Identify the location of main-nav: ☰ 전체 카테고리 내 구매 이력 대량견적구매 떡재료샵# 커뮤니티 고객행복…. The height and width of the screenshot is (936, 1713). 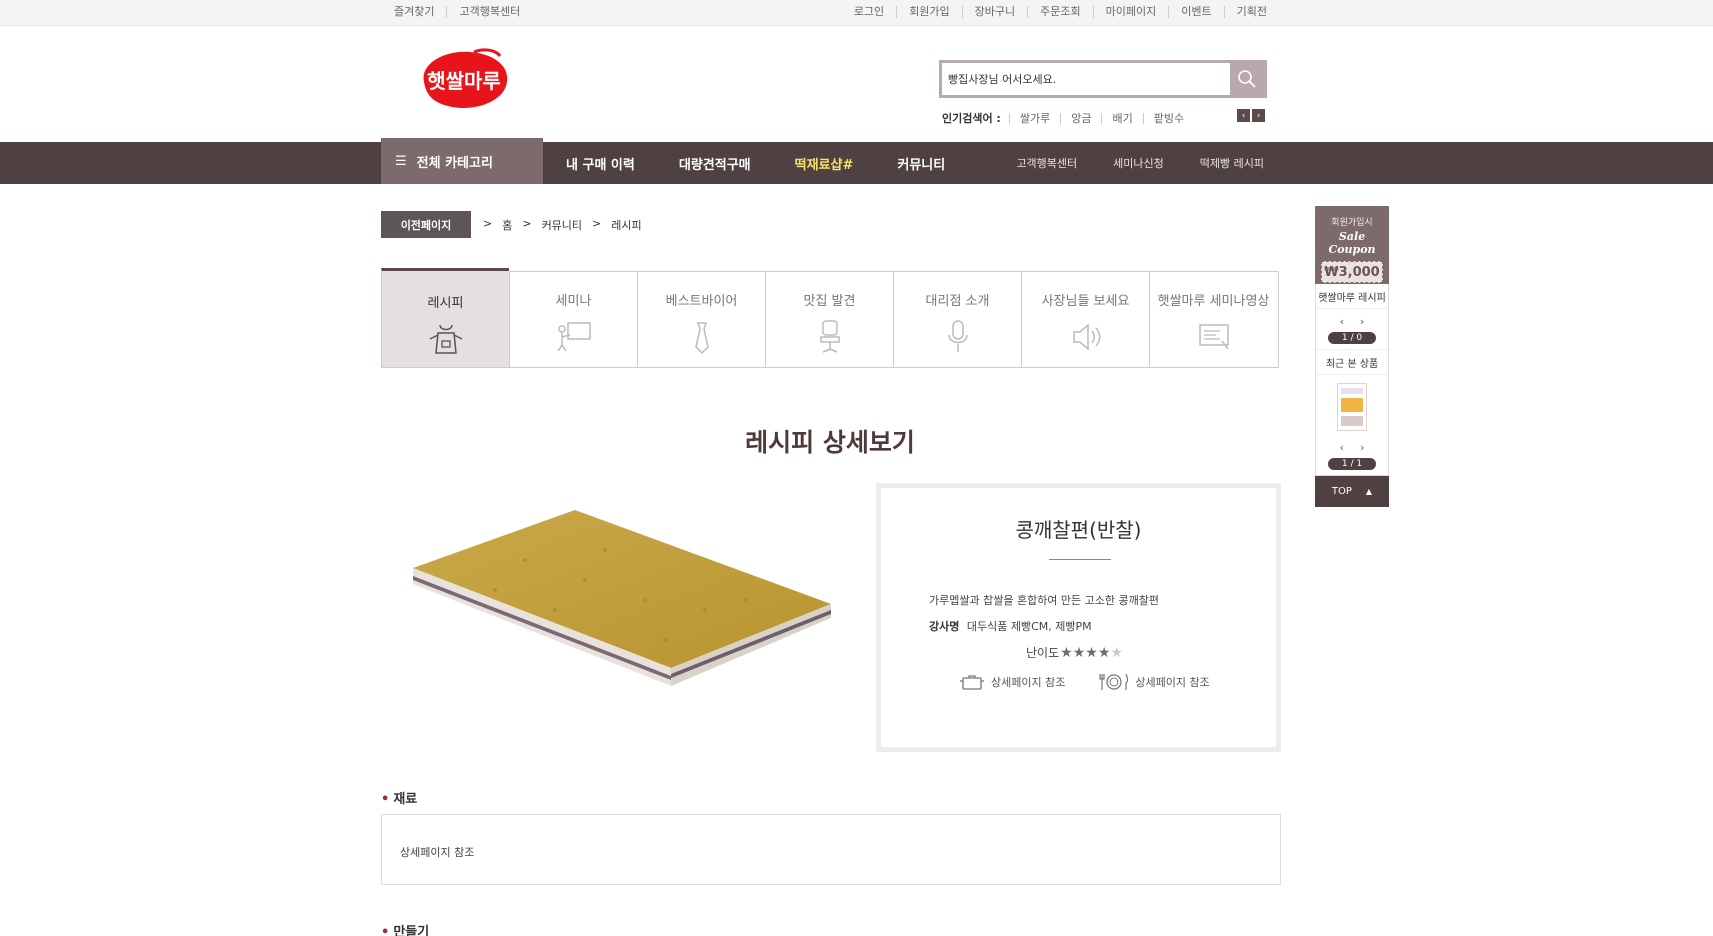
(856, 161).